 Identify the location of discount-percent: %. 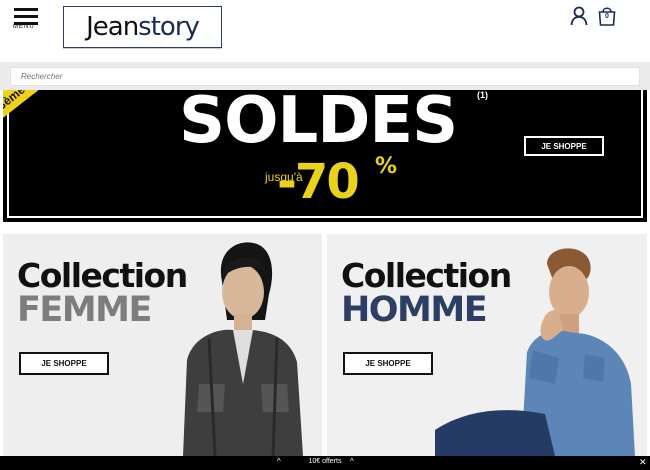
(386, 166).